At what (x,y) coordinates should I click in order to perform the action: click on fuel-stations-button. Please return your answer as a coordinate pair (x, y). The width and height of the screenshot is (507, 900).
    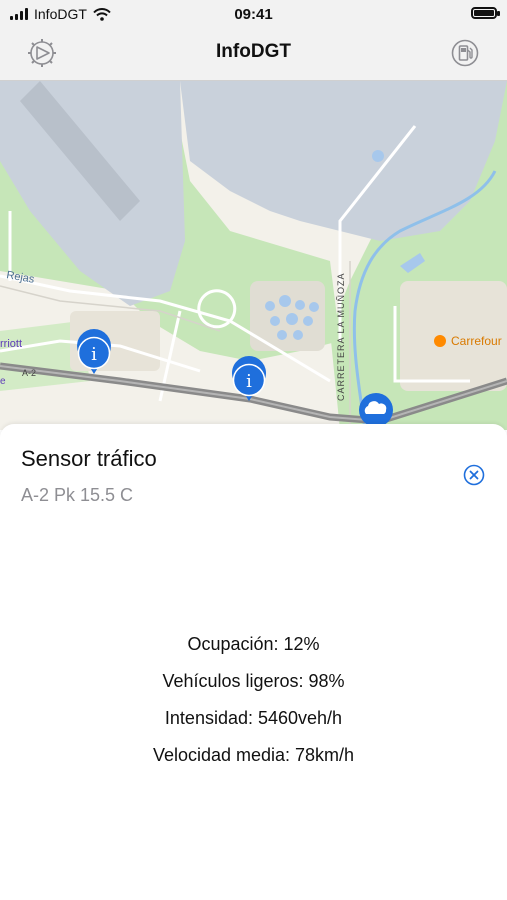
    Looking at the image, I should click on (465, 53).